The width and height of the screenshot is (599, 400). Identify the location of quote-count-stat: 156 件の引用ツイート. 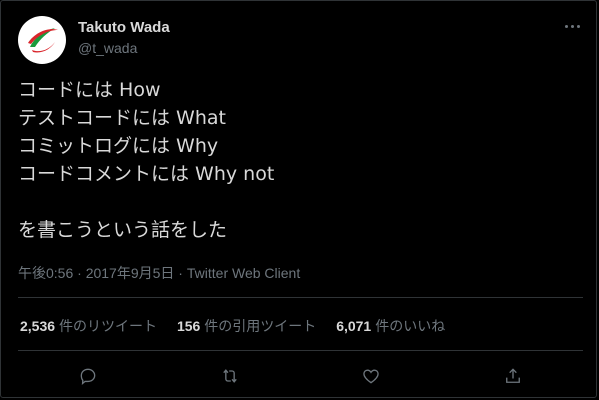
(246, 326).